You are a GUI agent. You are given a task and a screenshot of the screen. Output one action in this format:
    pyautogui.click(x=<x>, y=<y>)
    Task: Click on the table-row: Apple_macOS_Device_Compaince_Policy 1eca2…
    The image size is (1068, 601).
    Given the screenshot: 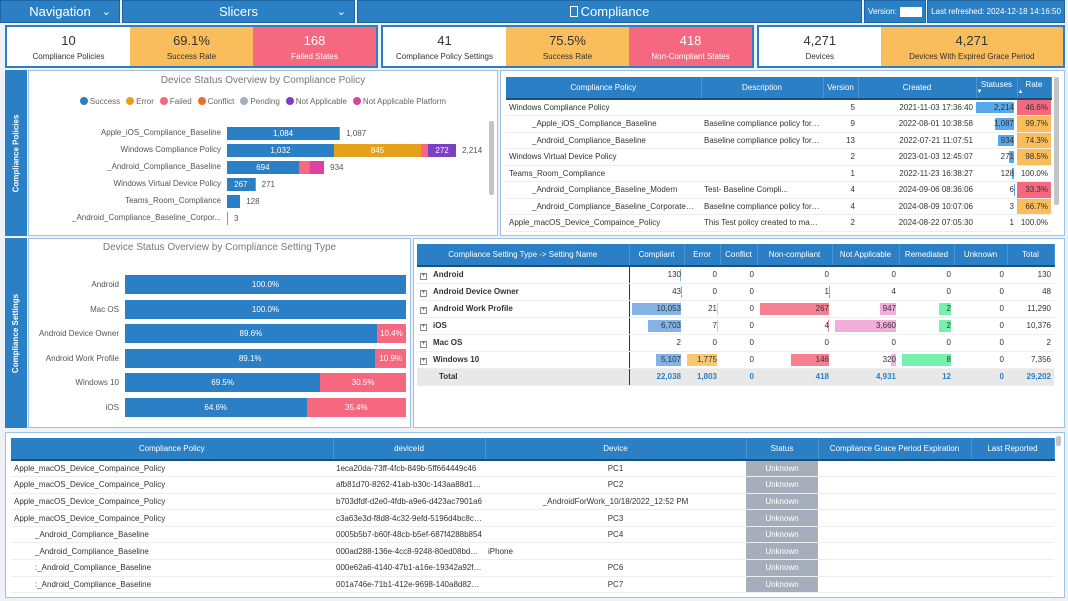 What is the action you would take?
    pyautogui.click(x=532, y=469)
    